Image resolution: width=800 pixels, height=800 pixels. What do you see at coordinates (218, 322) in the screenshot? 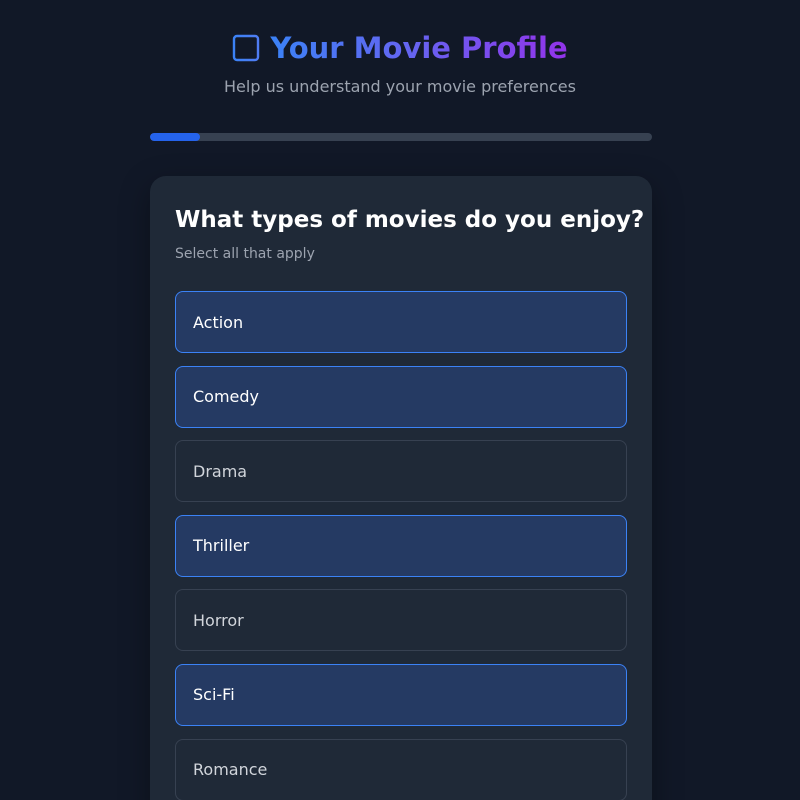
I see `option-label: Action` at bounding box center [218, 322].